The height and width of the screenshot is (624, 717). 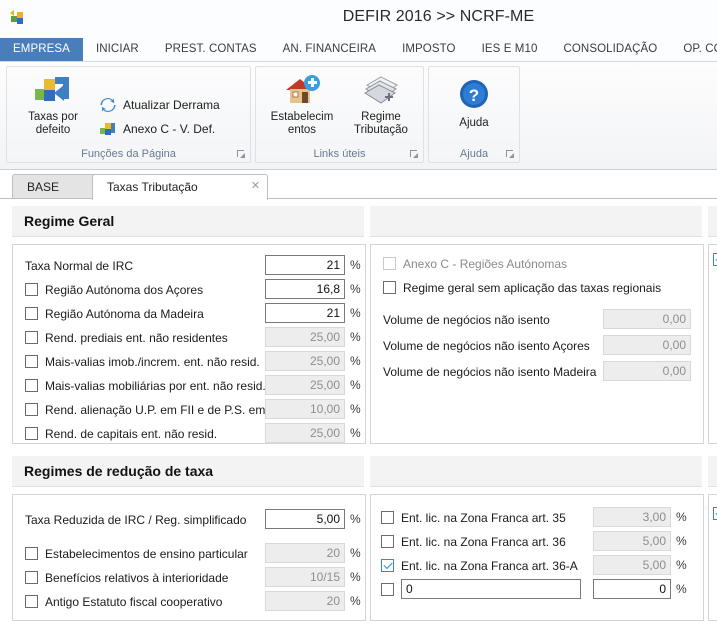 What do you see at coordinates (715, 513) in the screenshot?
I see `checkbox-far-right-bottom` at bounding box center [715, 513].